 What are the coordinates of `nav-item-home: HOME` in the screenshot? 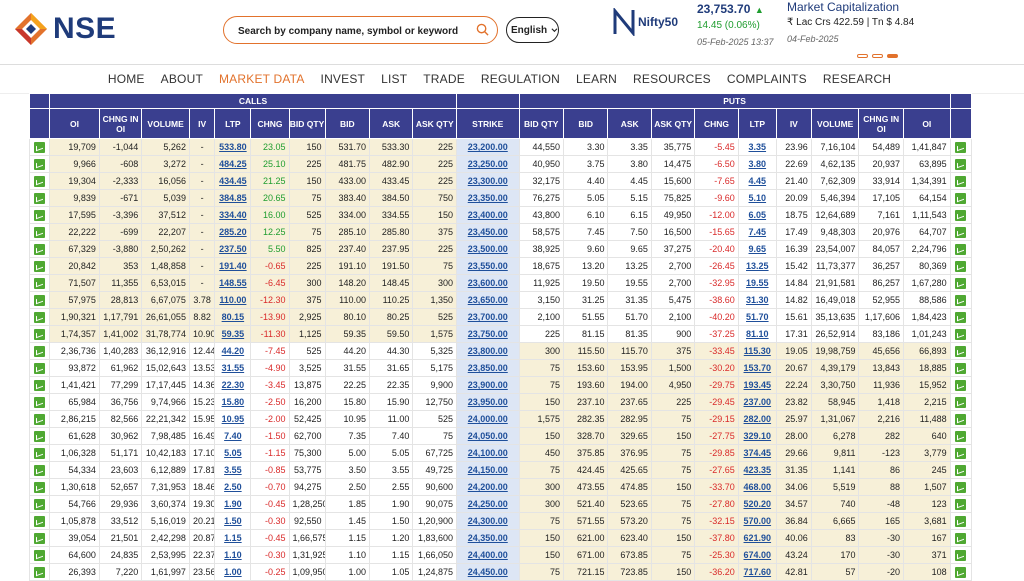 It's located at (126, 79).